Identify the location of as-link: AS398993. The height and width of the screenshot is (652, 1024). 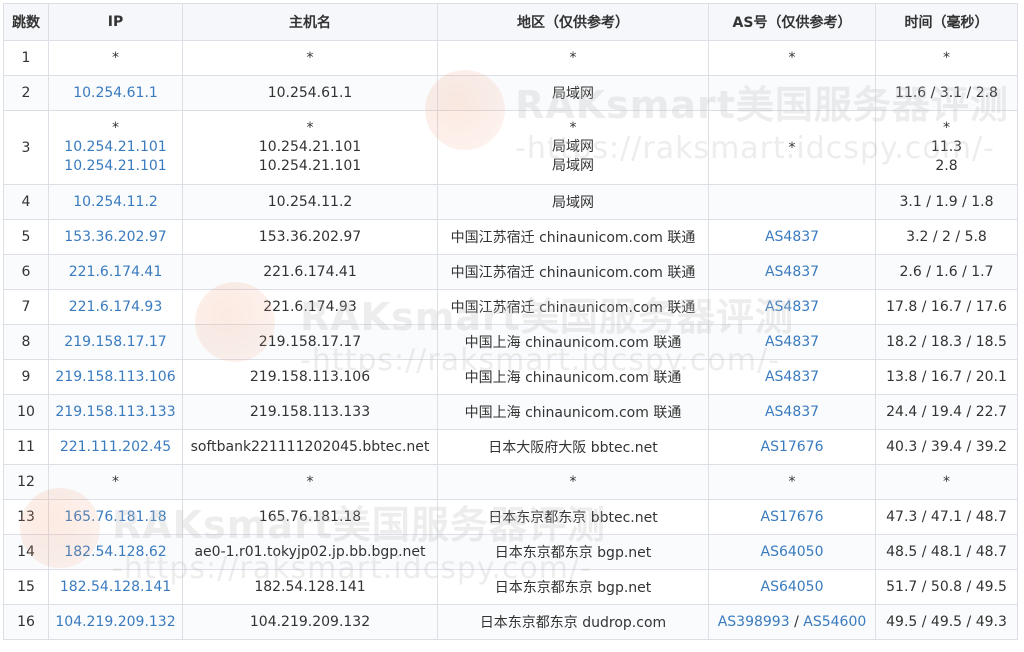
(754, 622).